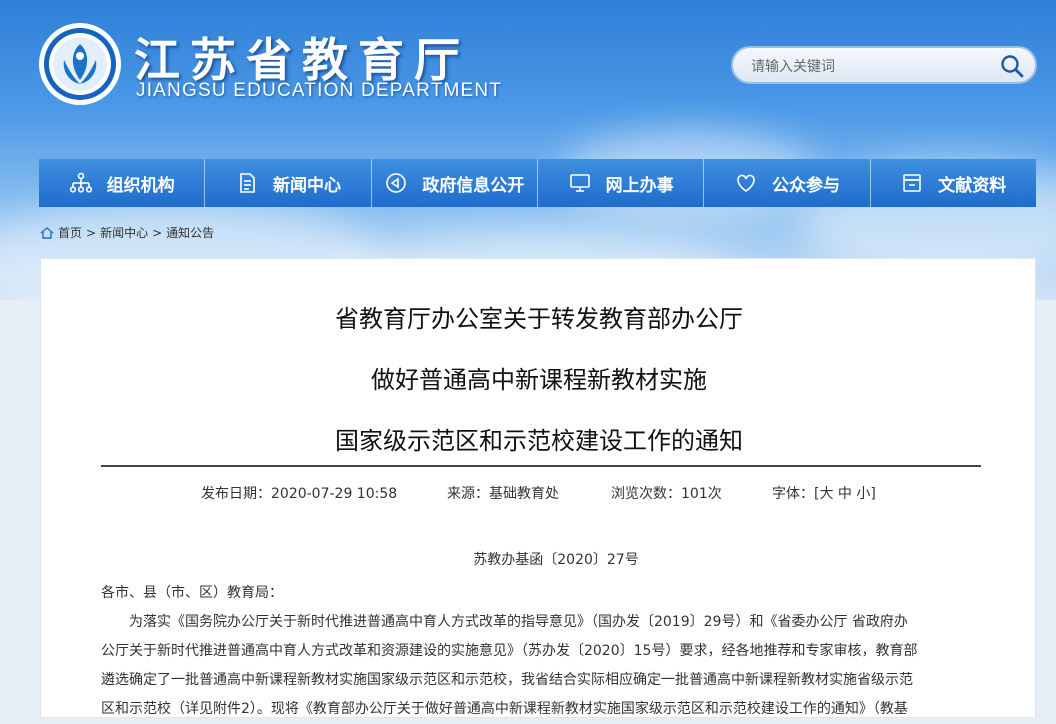 This screenshot has width=1056, height=724. I want to click on main-nav: 组织机构 新闻中心 政府信息公开 网上办事 公众参与 文献资料, so click(537, 183).